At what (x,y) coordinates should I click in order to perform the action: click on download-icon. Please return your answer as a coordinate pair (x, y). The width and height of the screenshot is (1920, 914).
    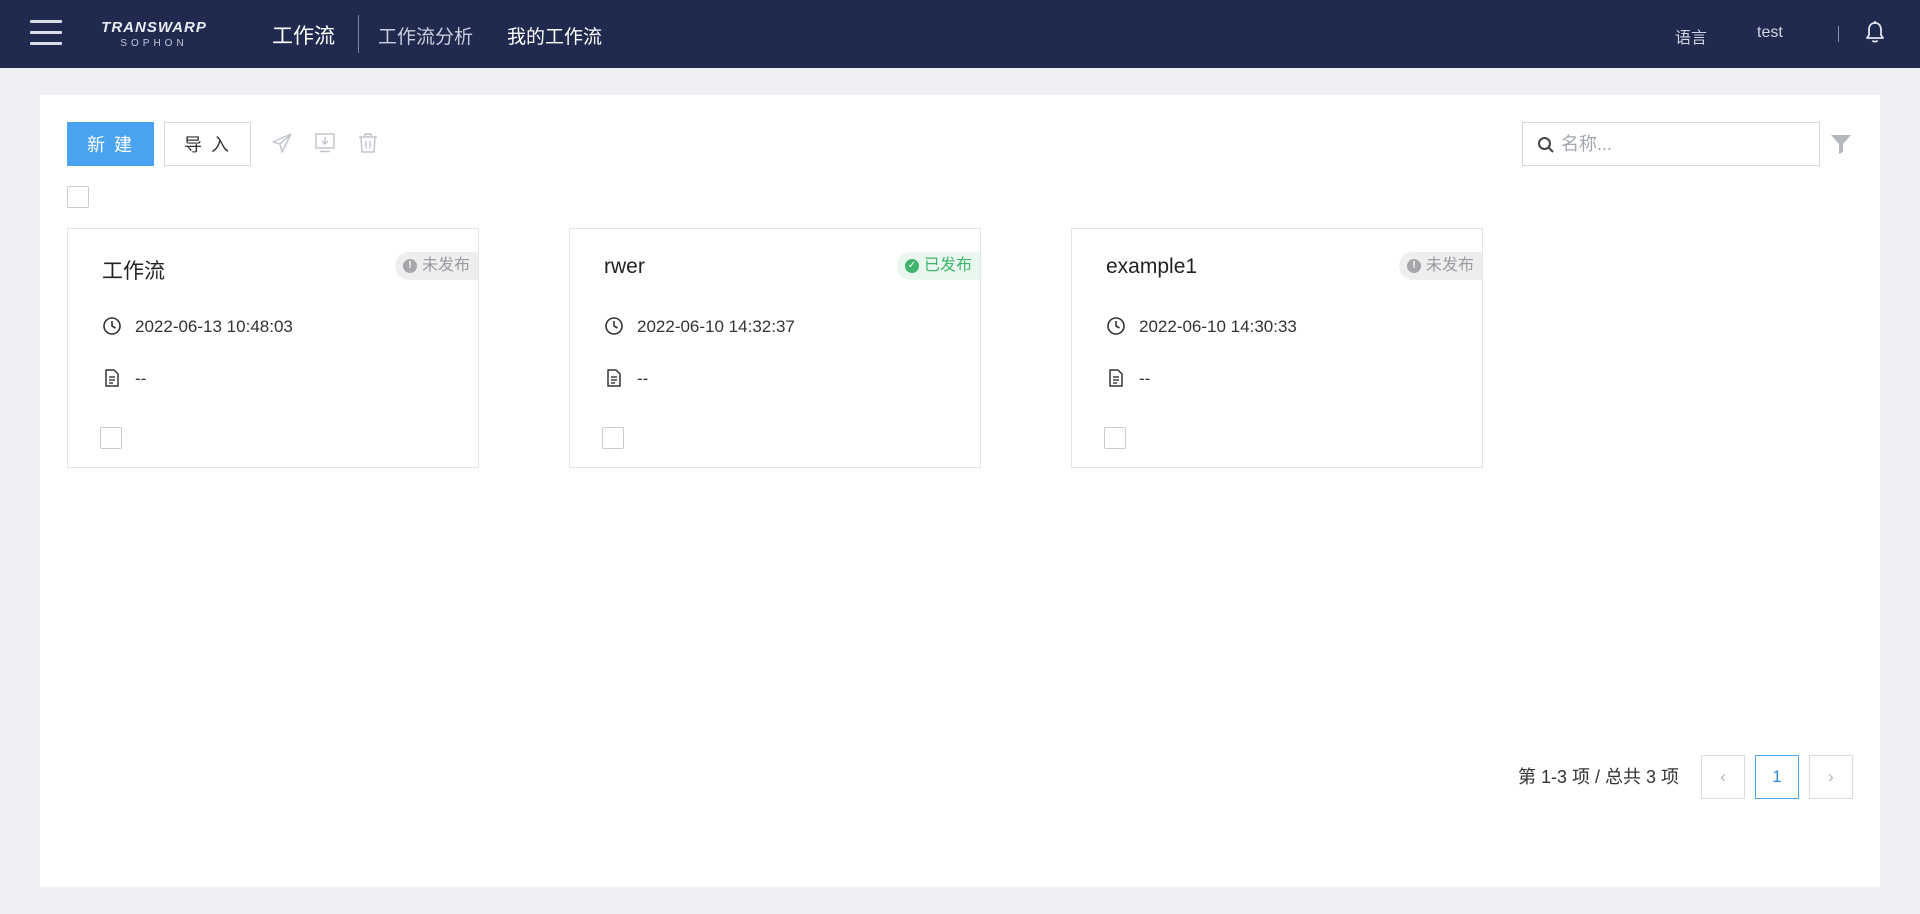
    Looking at the image, I should click on (325, 143).